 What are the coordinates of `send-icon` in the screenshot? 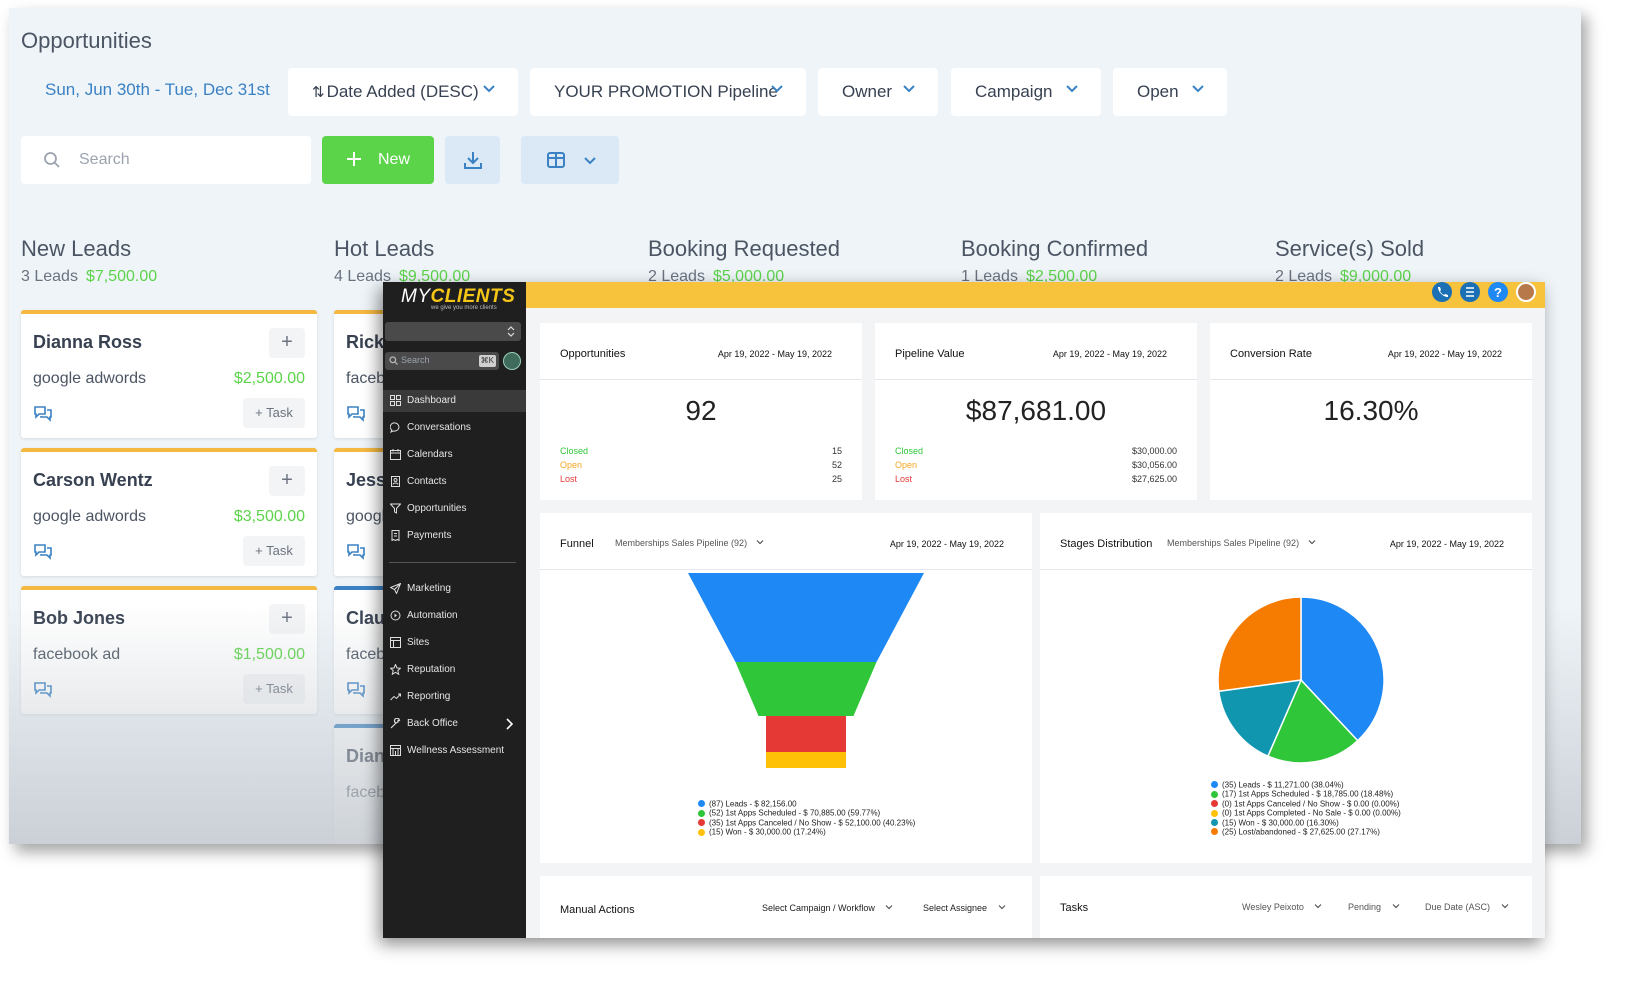 It's located at (395, 588).